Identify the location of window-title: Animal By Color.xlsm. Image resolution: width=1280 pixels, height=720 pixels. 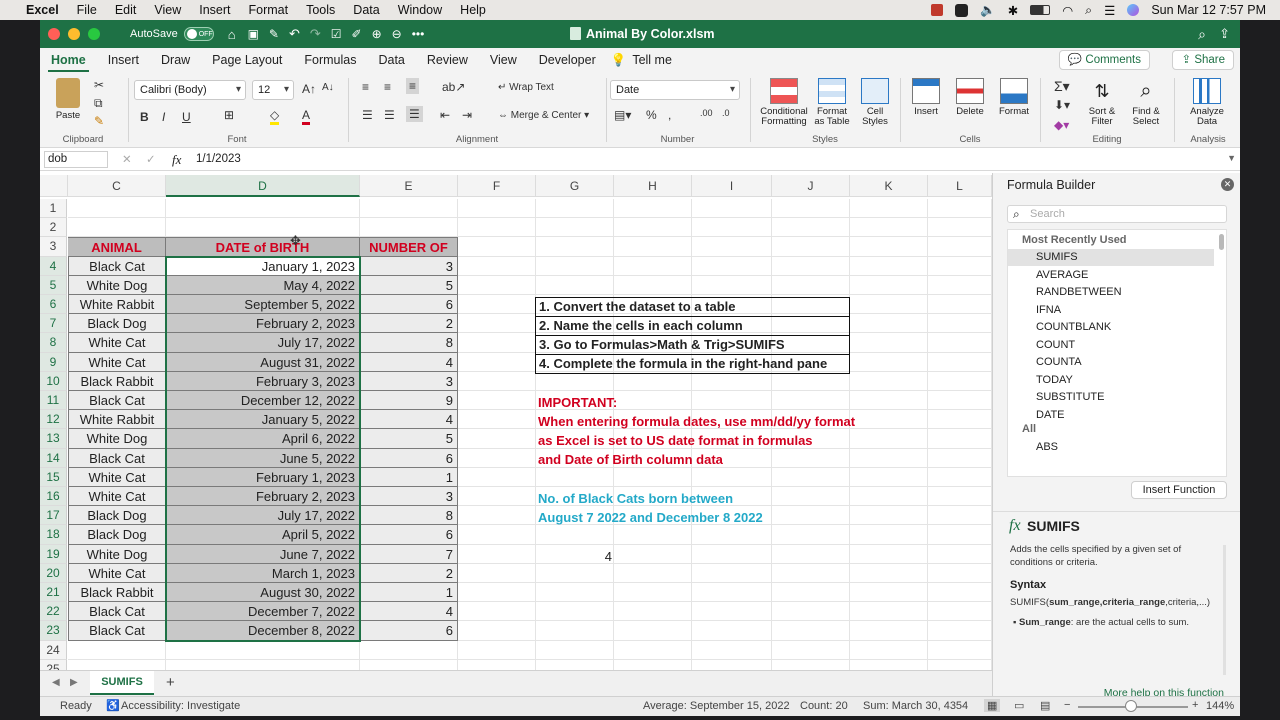
(650, 34).